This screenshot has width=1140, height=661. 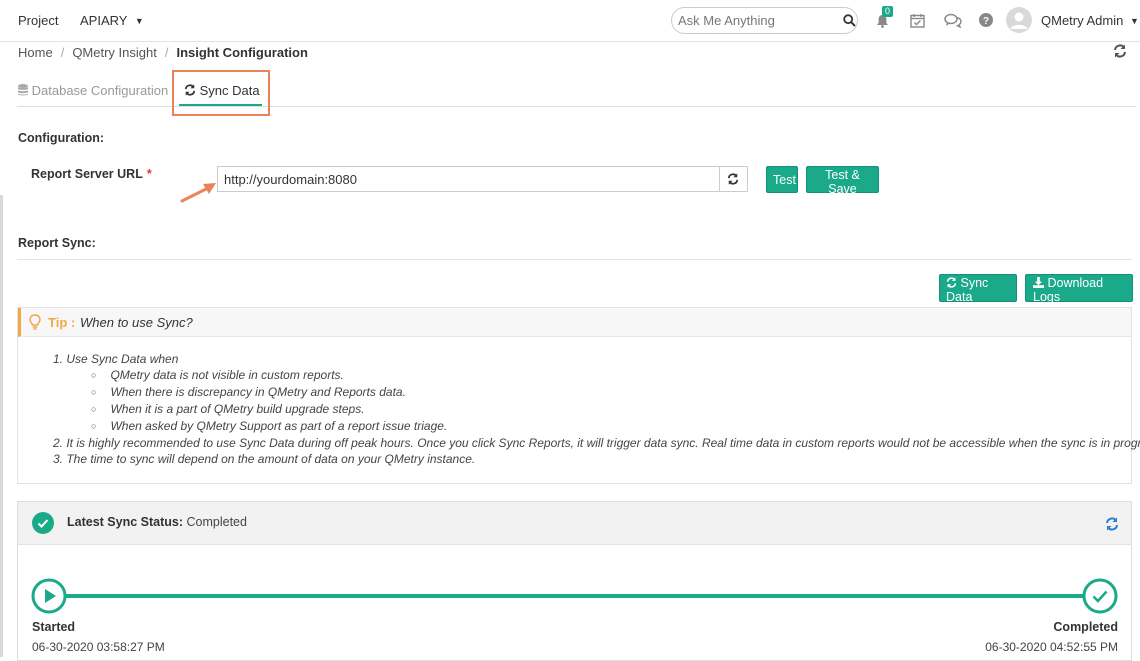 What do you see at coordinates (1120, 51) in the screenshot?
I see `page-refresh-icon` at bounding box center [1120, 51].